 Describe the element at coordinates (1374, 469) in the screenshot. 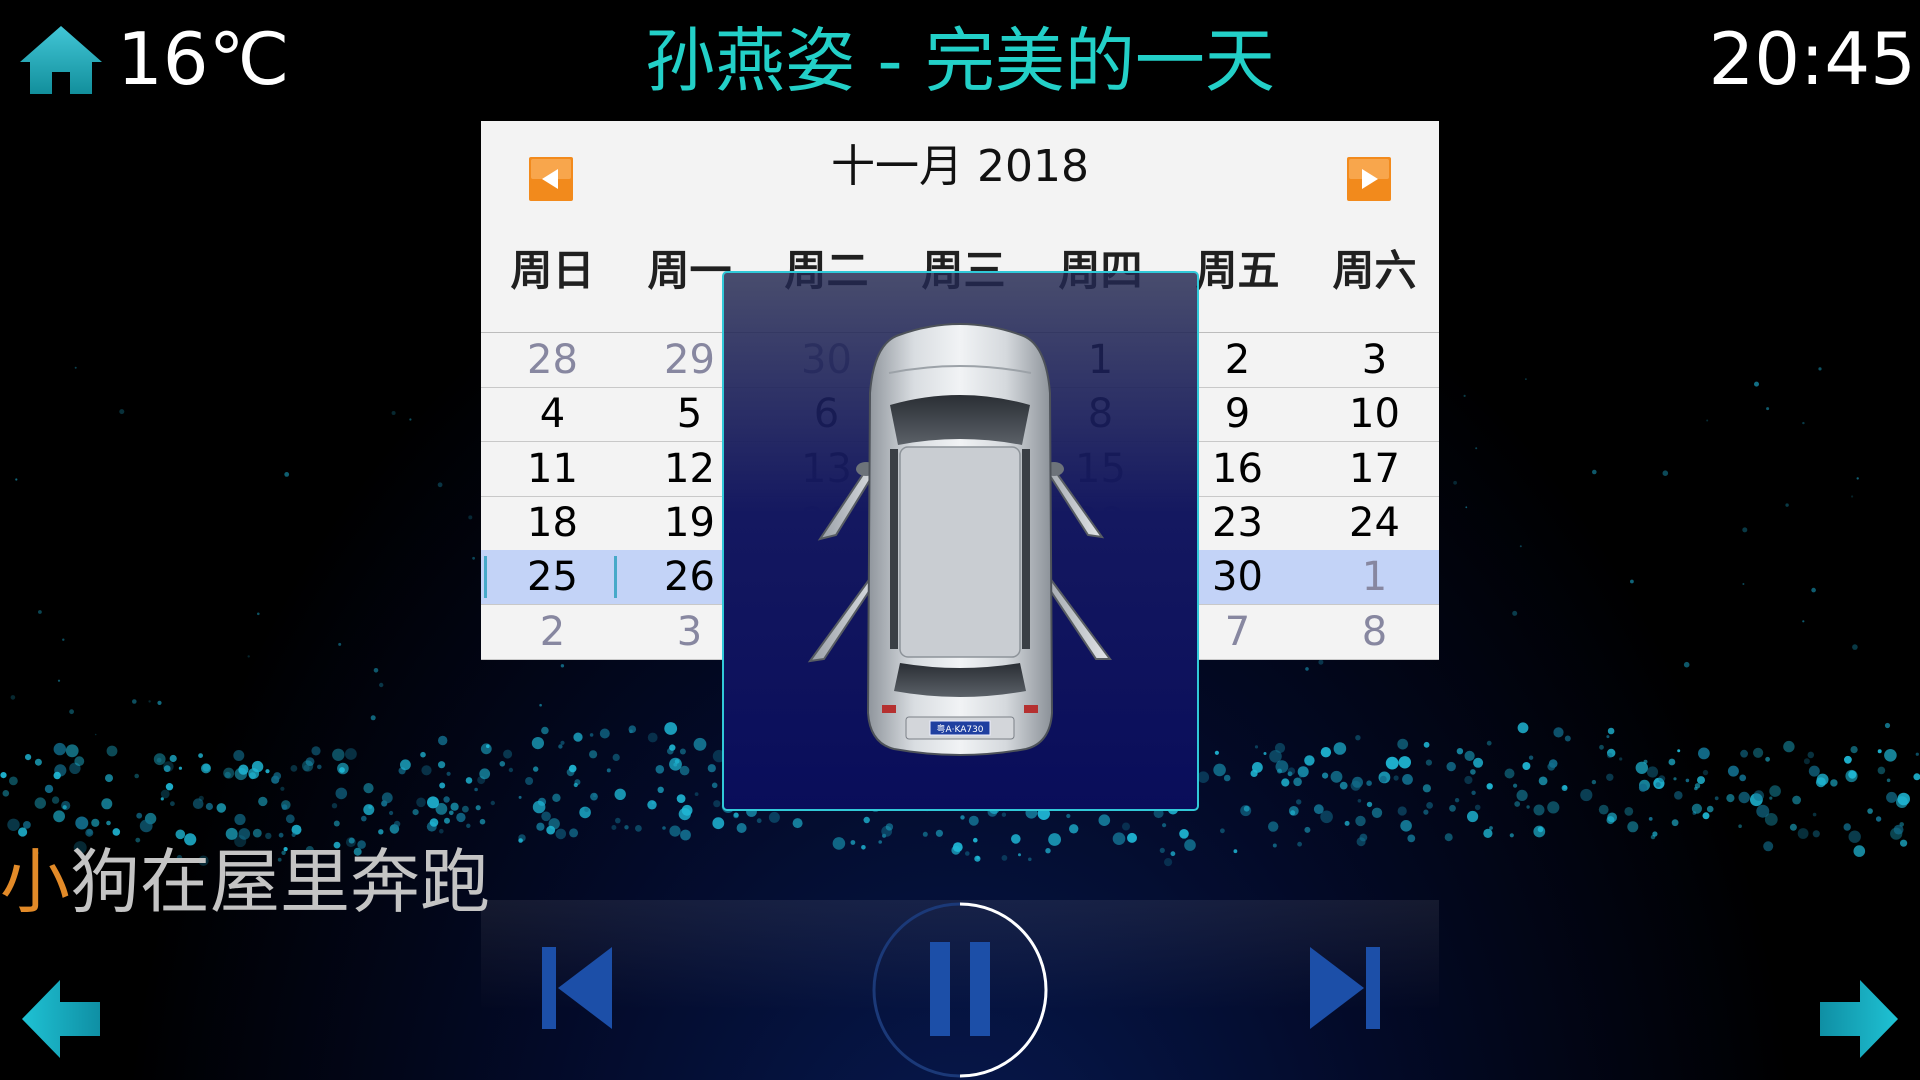

I see `calendar-day-cell: 17` at that location.